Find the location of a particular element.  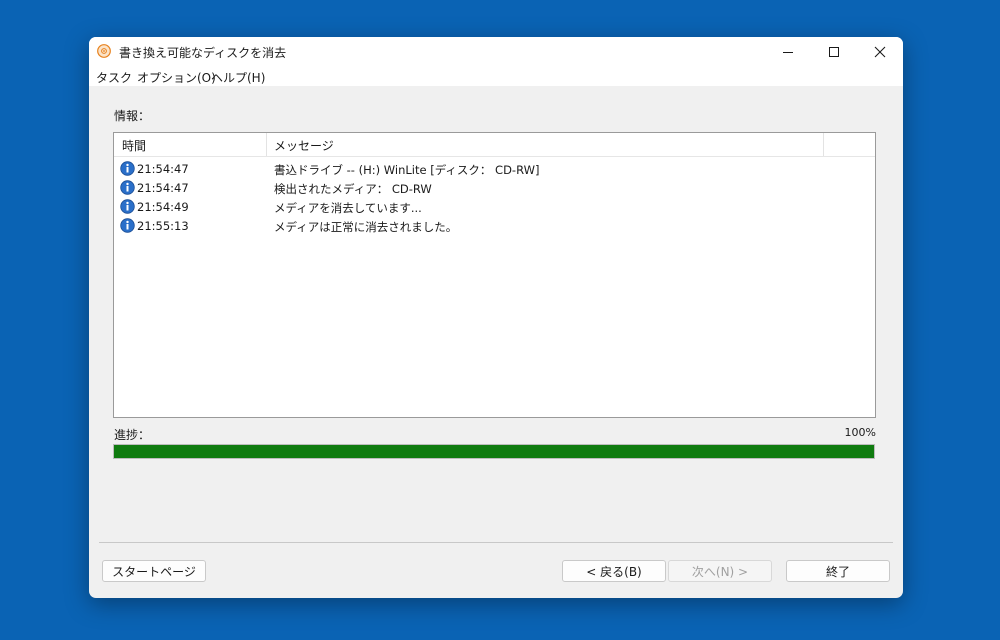

maximize-icon is located at coordinates (834, 51).